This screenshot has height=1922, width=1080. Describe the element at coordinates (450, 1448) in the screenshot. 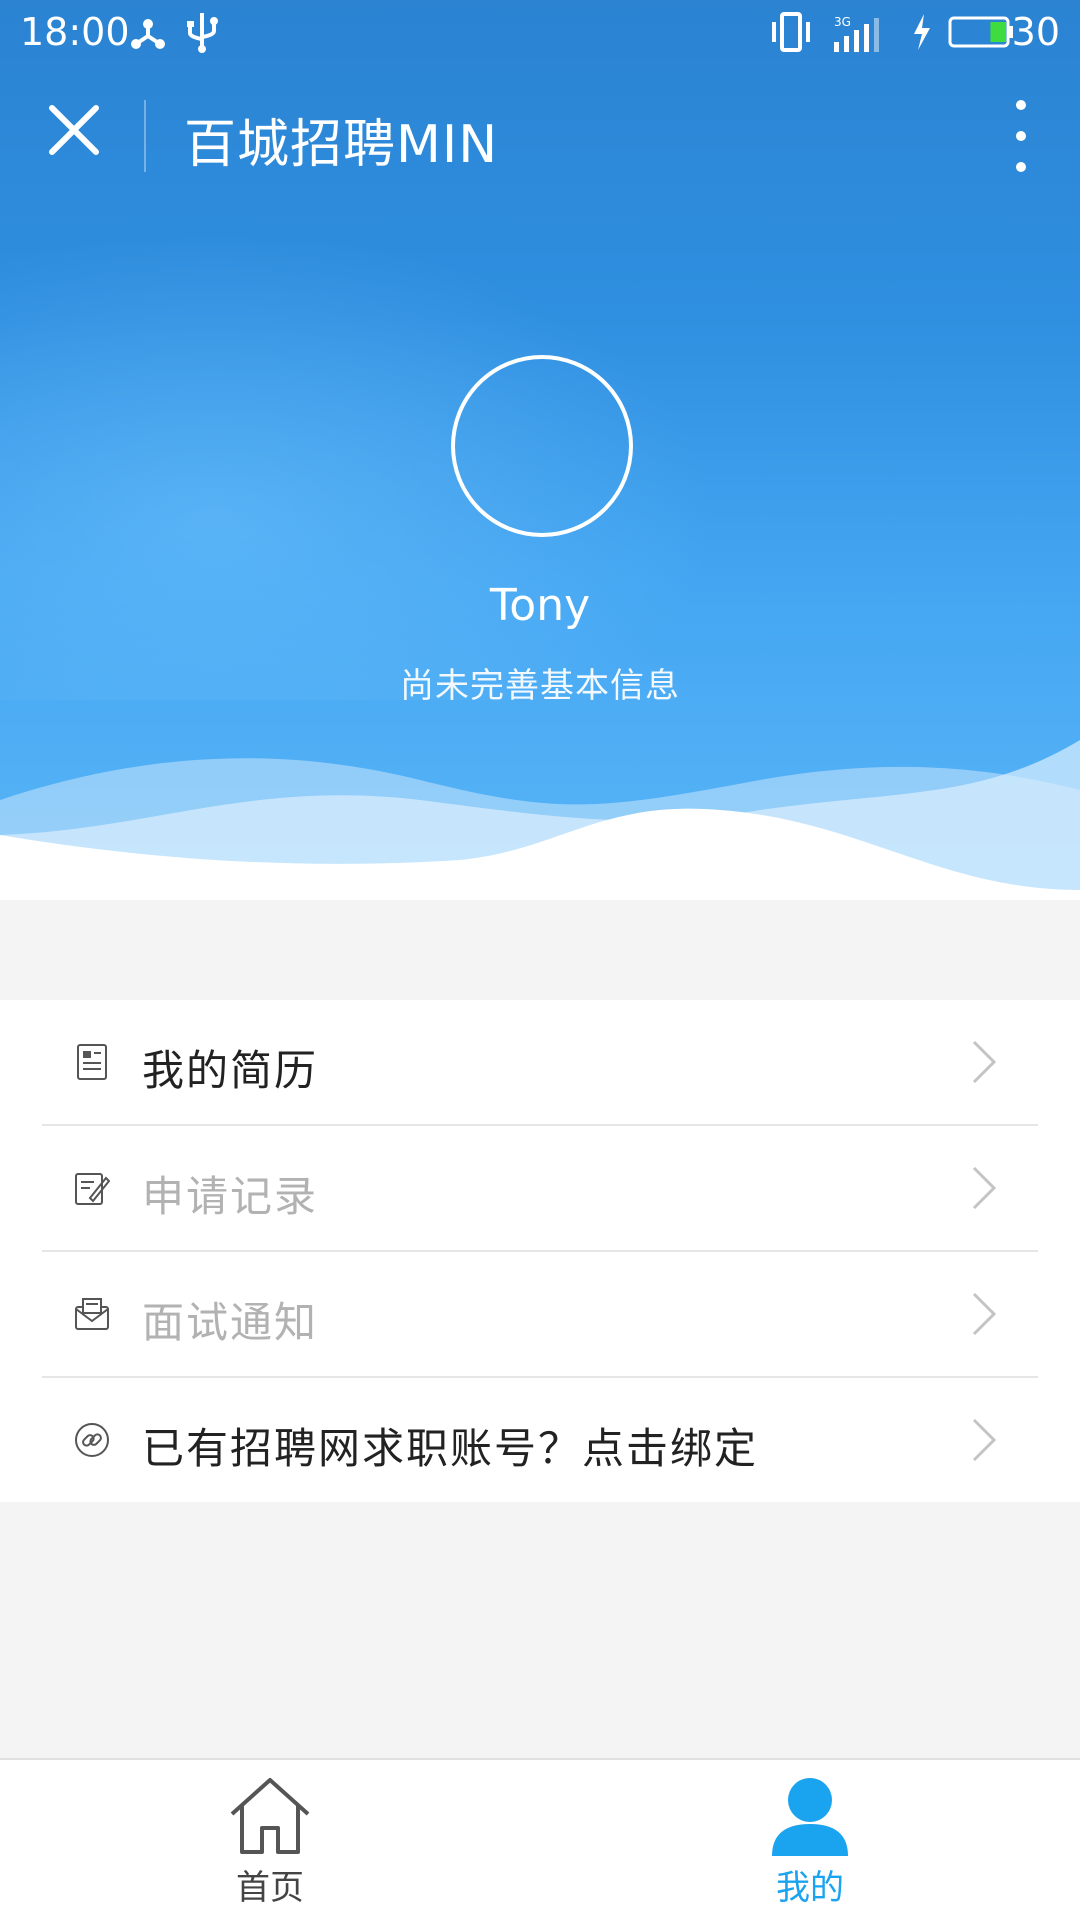

I see `menu-item-label: 已有招聘网求职账号？点击绑定` at that location.